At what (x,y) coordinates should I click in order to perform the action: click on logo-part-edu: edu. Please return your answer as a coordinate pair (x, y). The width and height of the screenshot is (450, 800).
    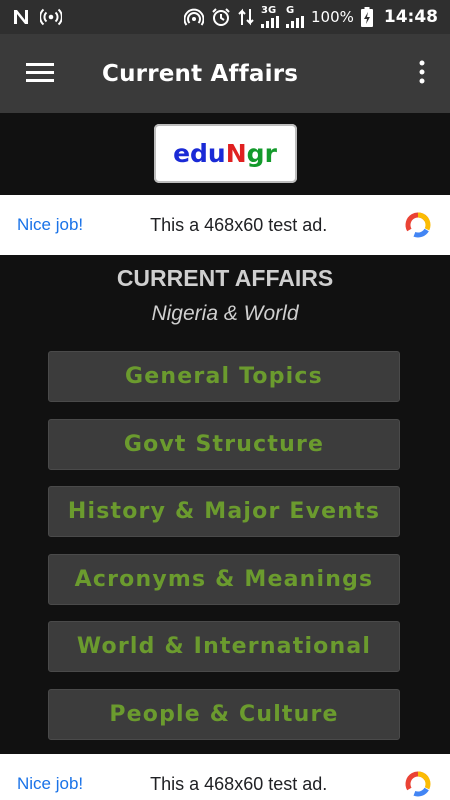
    Looking at the image, I should click on (199, 153).